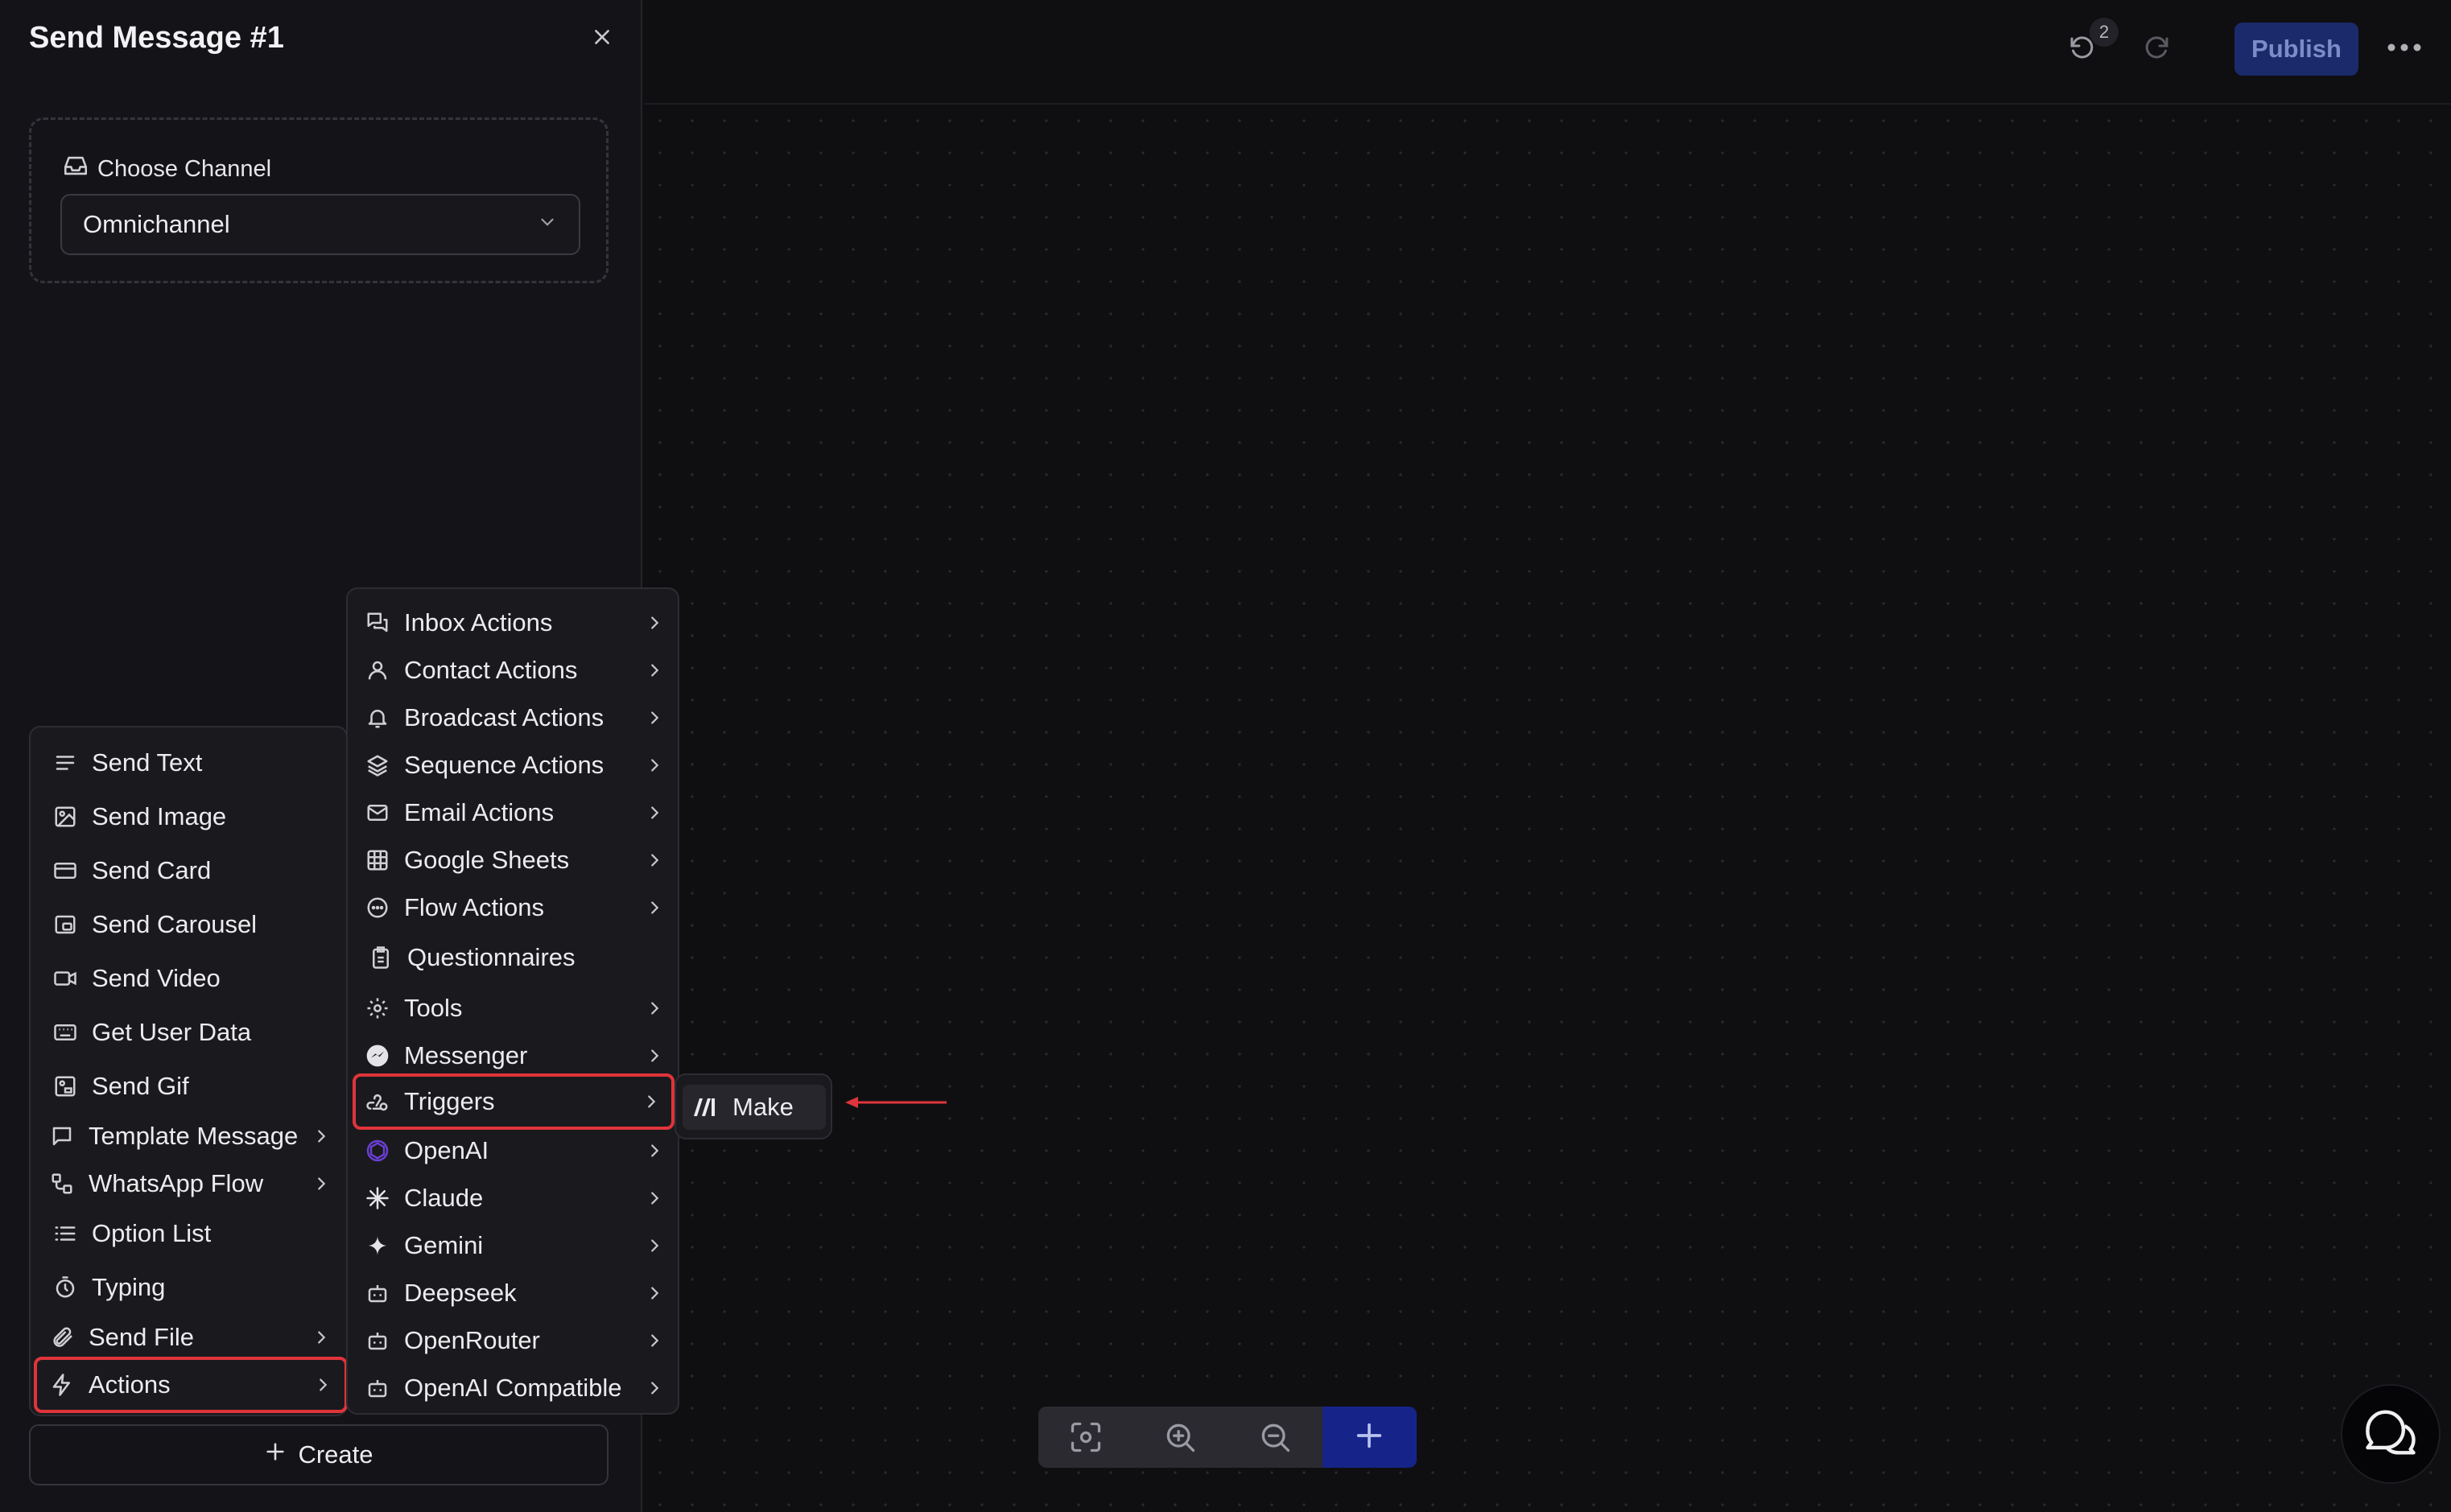 Image resolution: width=2451 pixels, height=1512 pixels. I want to click on menu-item-label: Send Video, so click(156, 978).